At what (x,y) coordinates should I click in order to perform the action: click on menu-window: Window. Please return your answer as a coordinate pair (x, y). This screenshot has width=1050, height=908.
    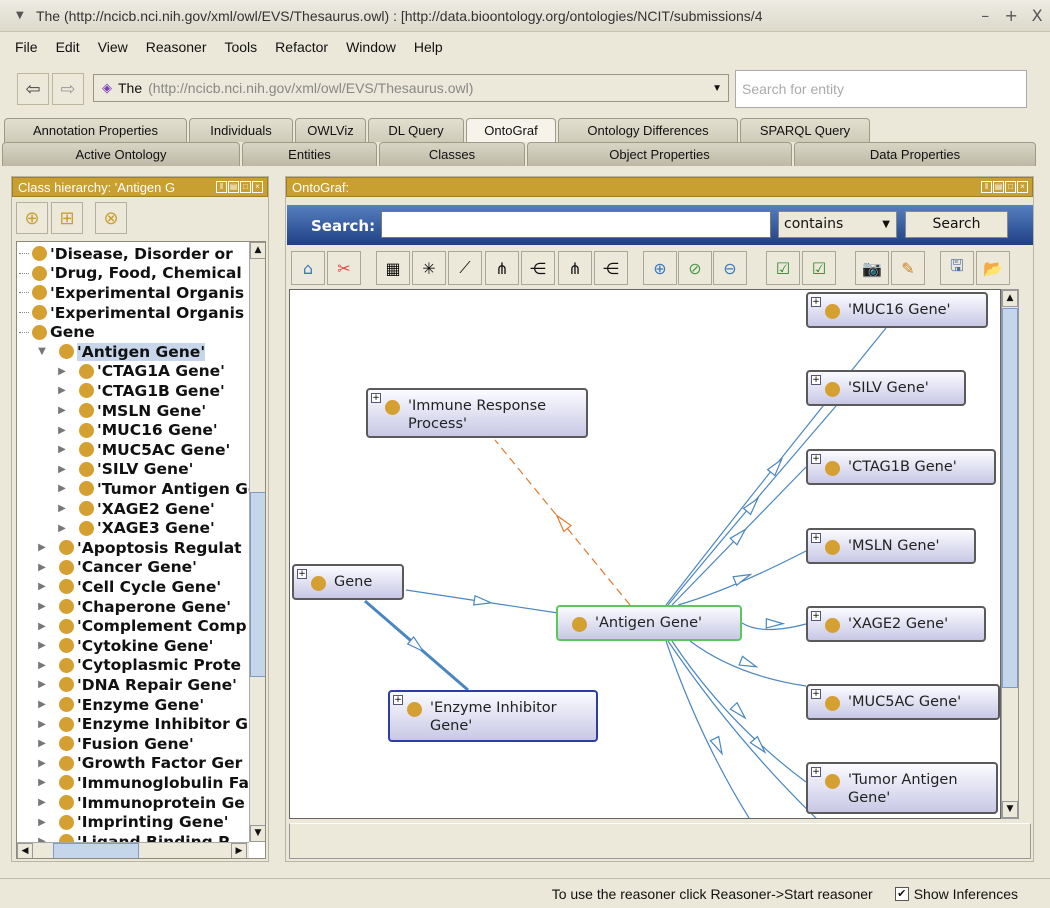
    Looking at the image, I should click on (371, 47).